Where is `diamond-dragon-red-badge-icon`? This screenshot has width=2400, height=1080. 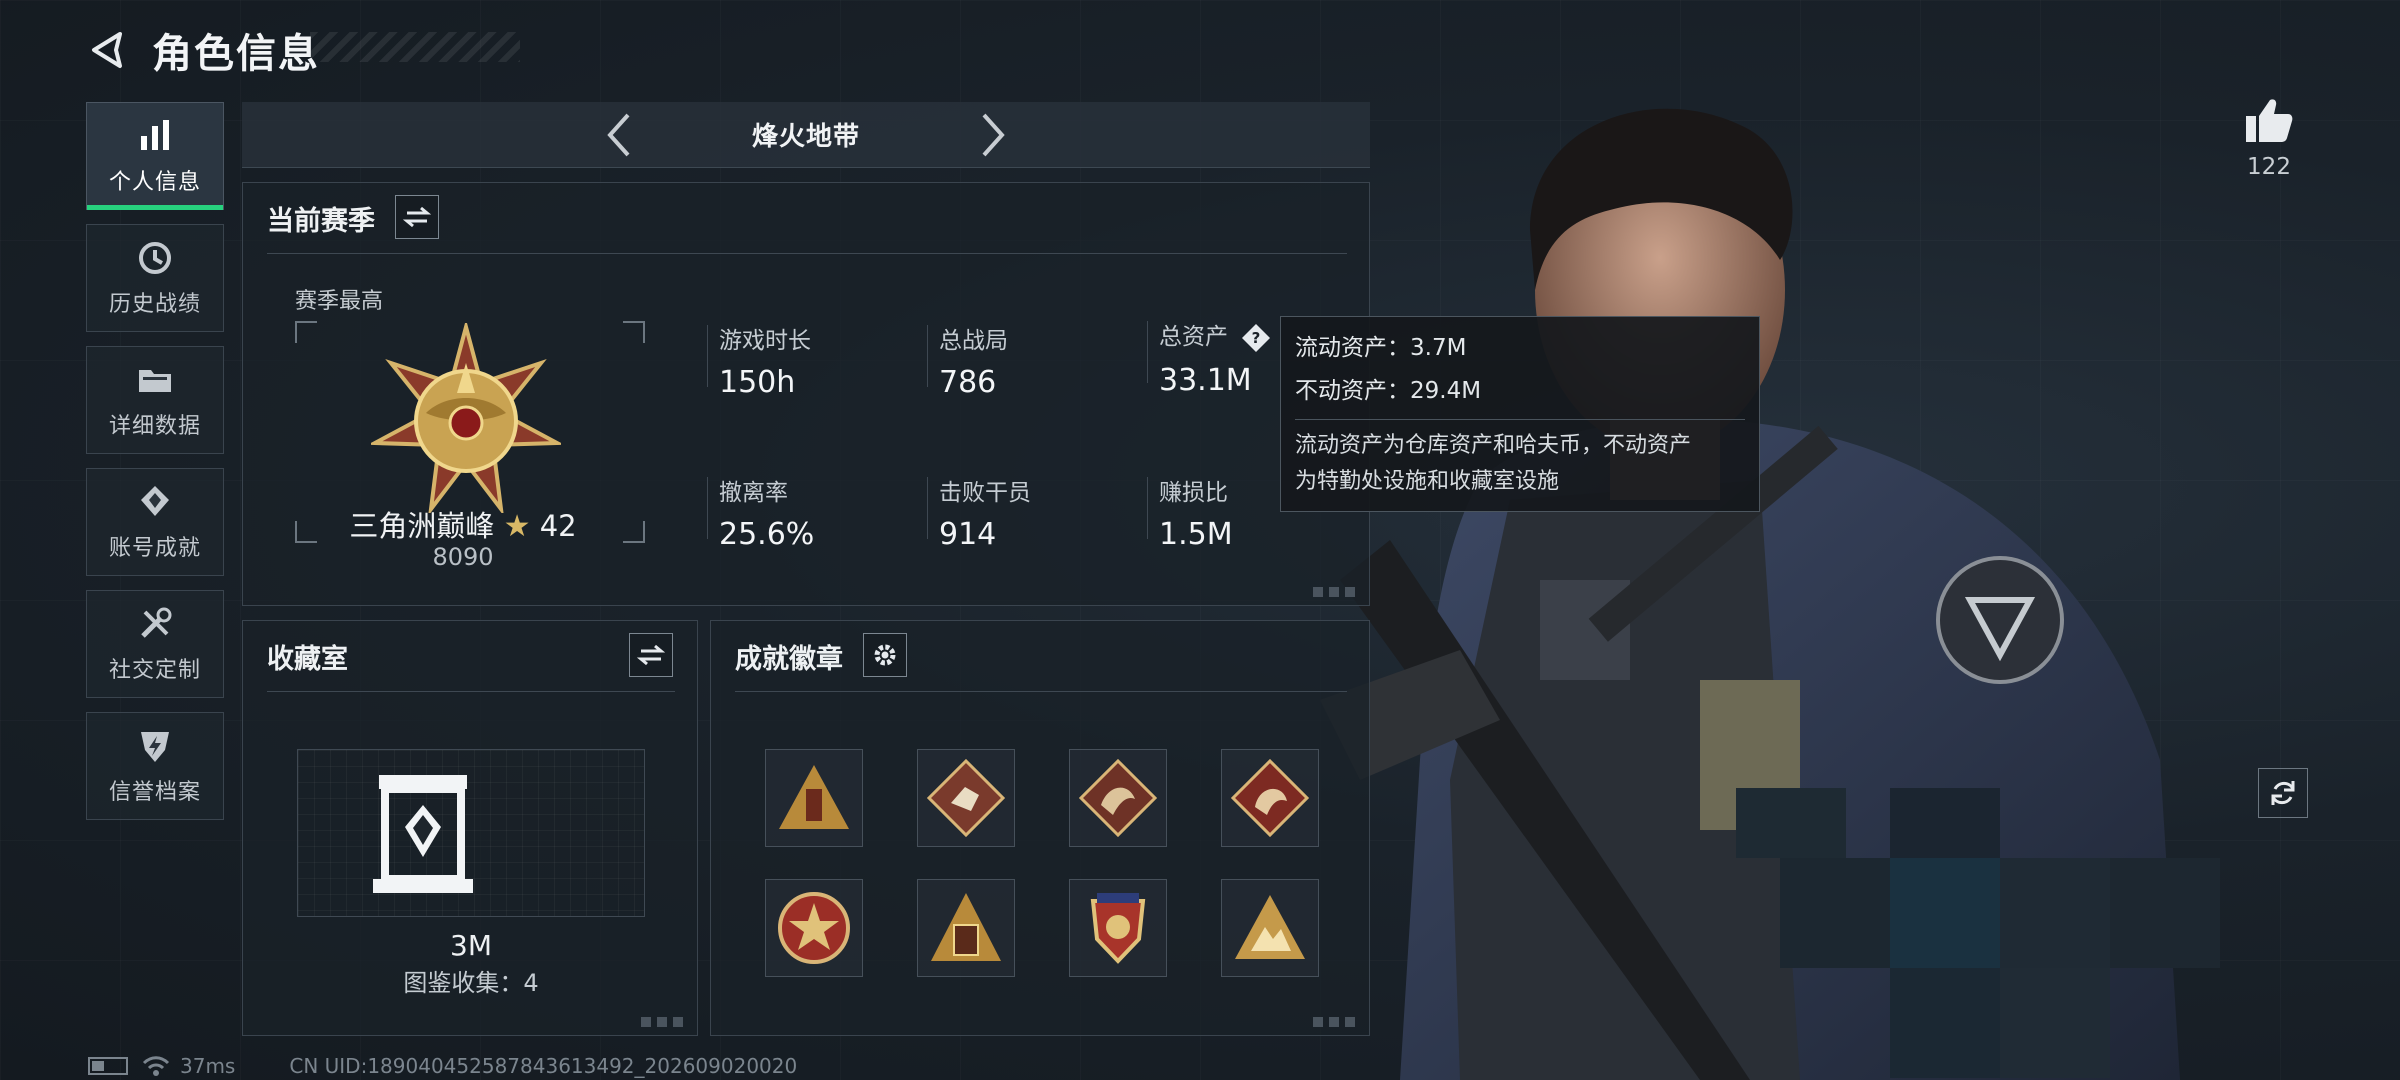
diamond-dragon-red-badge-icon is located at coordinates (1270, 798).